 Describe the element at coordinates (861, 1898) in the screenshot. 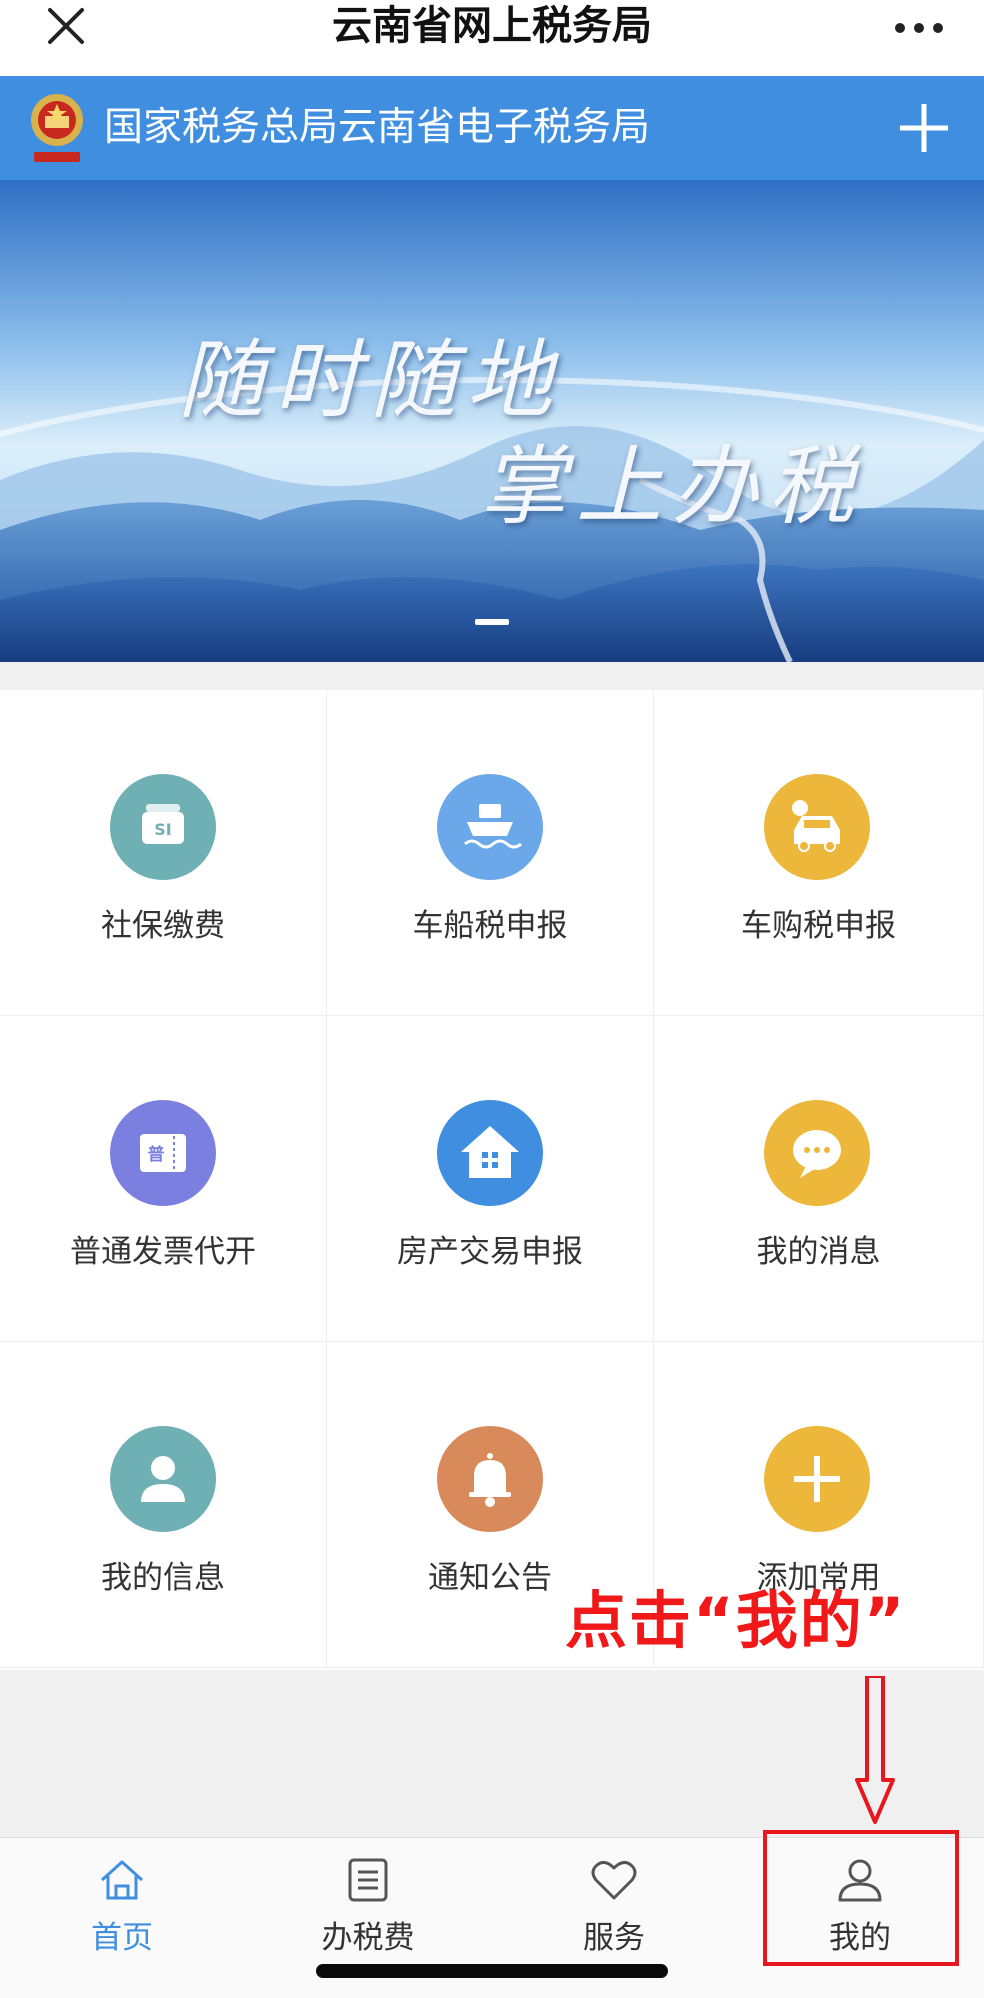

I see `highlight-box-mine-tab` at that location.